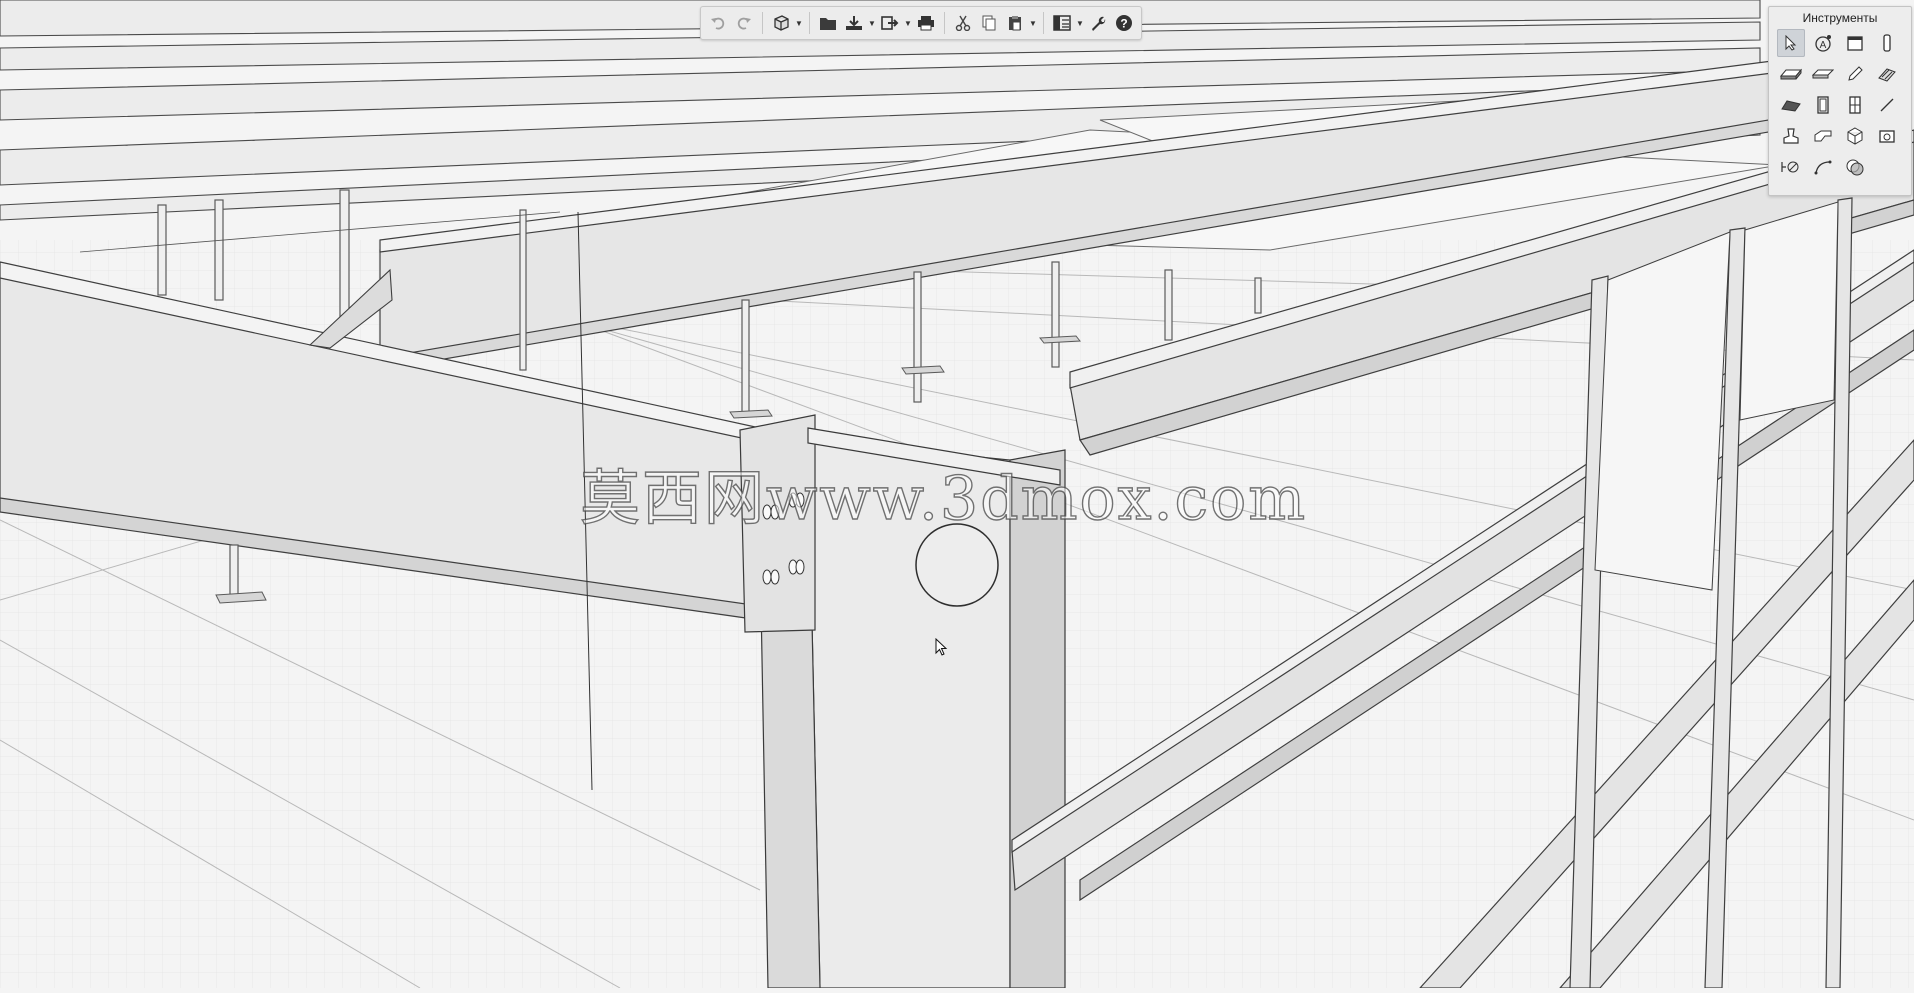 This screenshot has height=993, width=1914. Describe the element at coordinates (872, 23) in the screenshot. I see `import-dropdown: ▼` at that location.